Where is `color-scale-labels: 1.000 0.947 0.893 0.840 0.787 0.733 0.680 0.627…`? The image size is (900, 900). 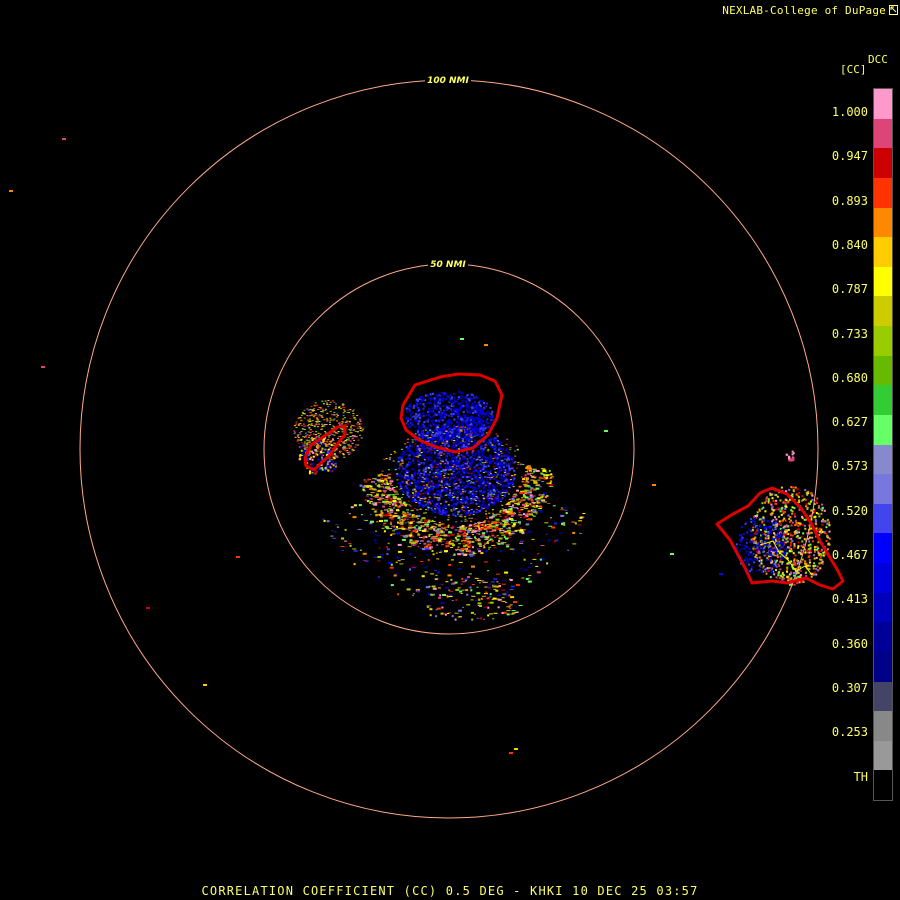 color-scale-labels: 1.000 0.947 0.893 0.840 0.787 0.733 0.680 0.627… is located at coordinates (834, 450).